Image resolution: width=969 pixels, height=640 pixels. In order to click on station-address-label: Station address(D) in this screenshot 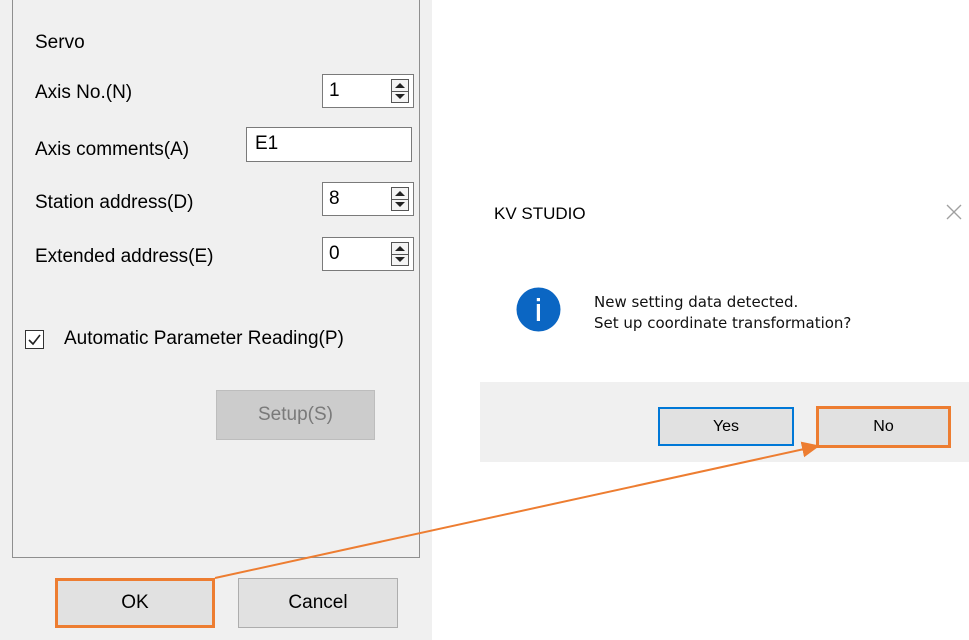, I will do `click(114, 202)`.